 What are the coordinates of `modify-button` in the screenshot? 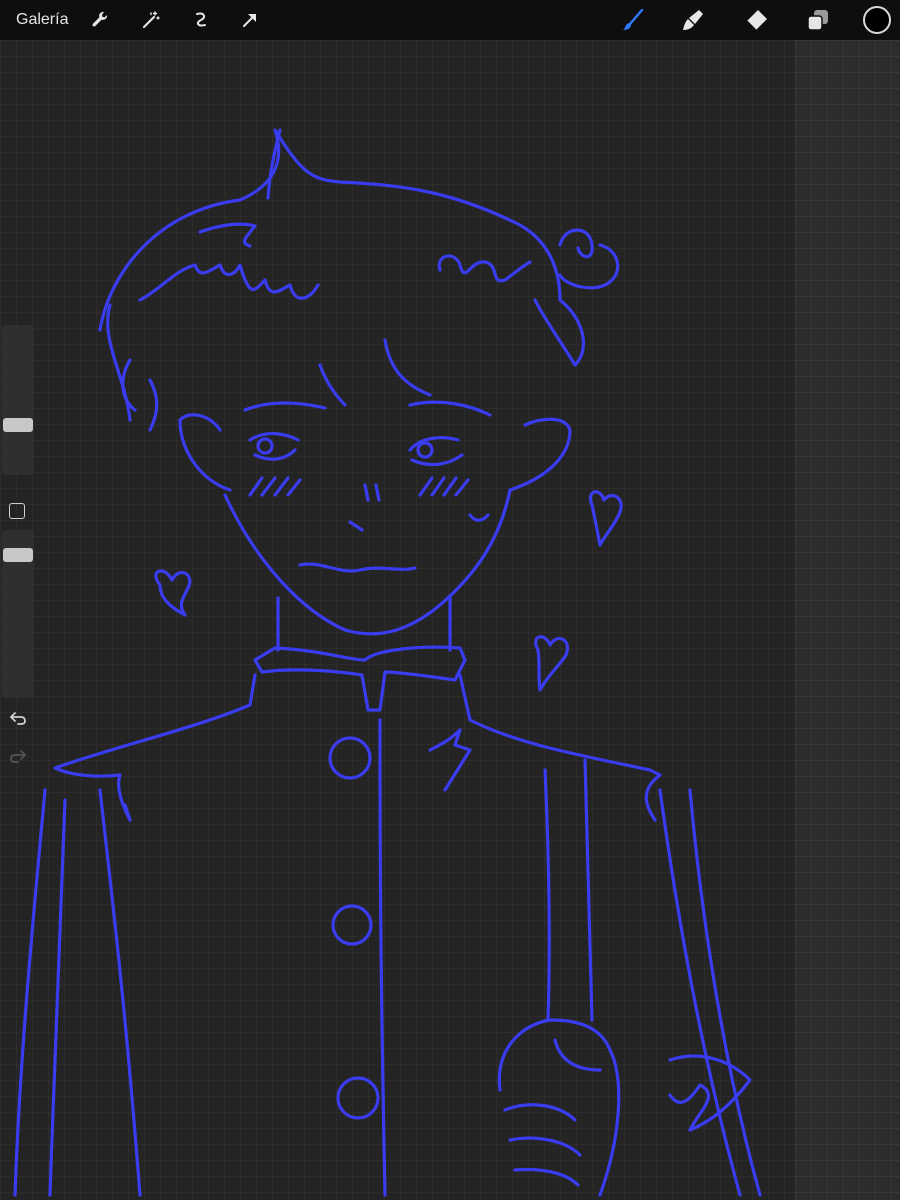 It's located at (17, 511).